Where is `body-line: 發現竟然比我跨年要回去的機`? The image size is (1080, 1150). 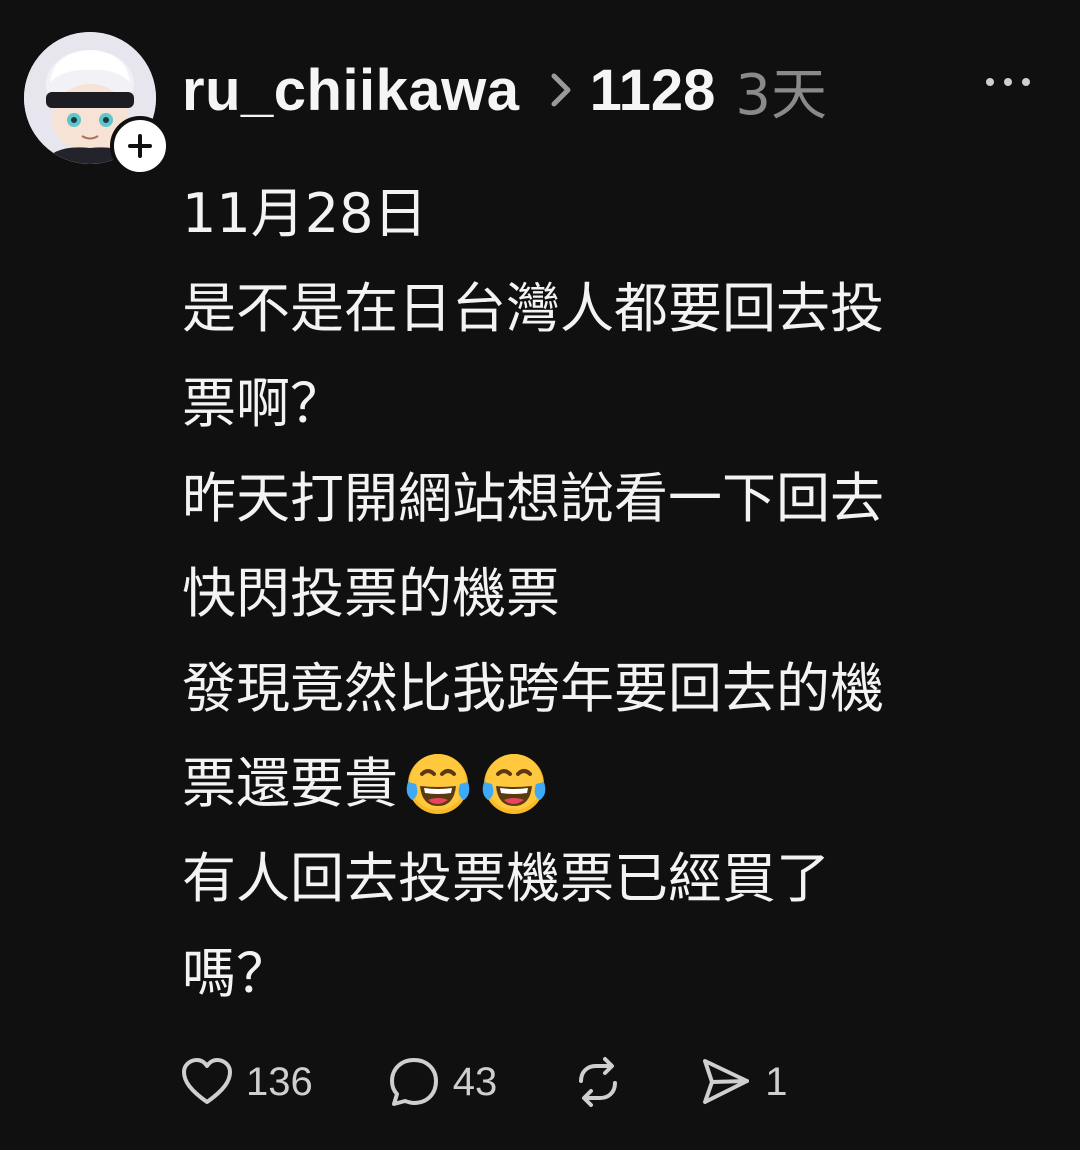
body-line: 發現竟然比我跨年要回去的機 is located at coordinates (533, 688).